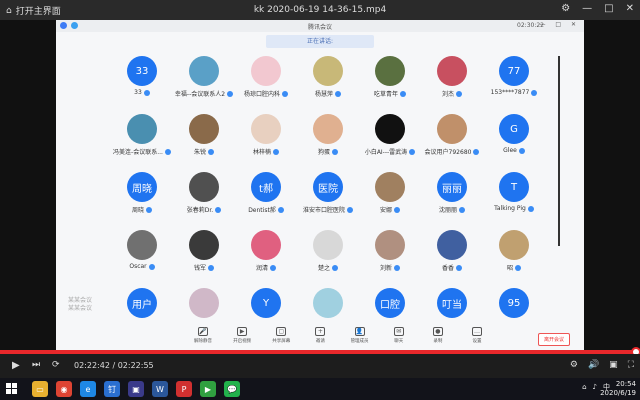  I want to click on grid-scrollbar, so click(559, 151).